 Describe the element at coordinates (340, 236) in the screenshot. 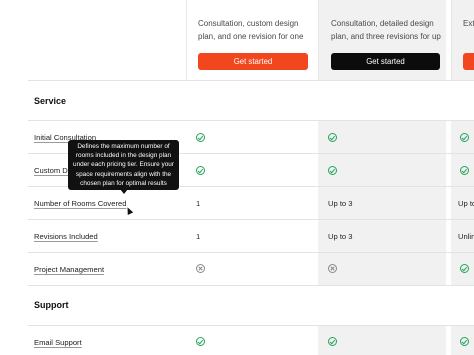

I see `revisions-plan2-value: Up to 3` at that location.